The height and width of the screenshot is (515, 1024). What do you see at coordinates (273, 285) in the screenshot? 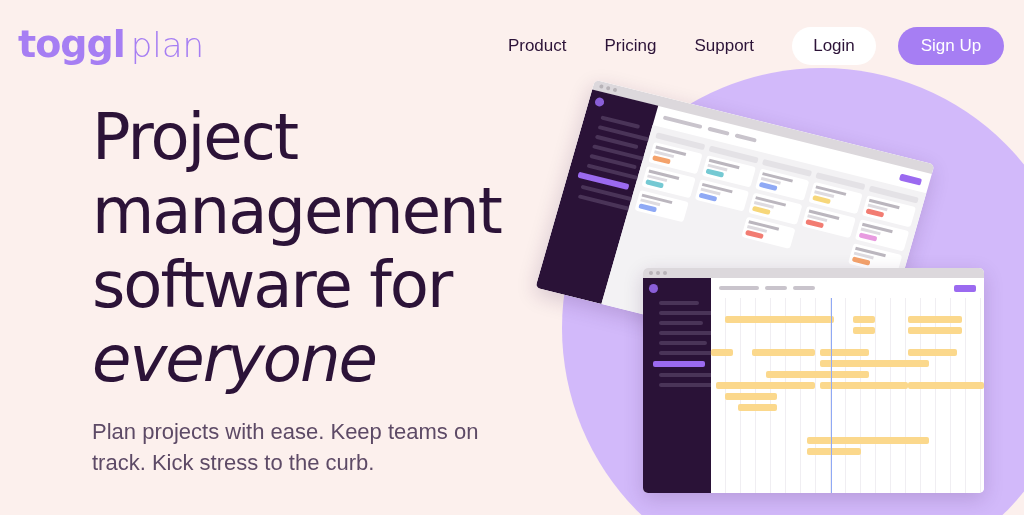
I see `hero-heading-line: software for` at bounding box center [273, 285].